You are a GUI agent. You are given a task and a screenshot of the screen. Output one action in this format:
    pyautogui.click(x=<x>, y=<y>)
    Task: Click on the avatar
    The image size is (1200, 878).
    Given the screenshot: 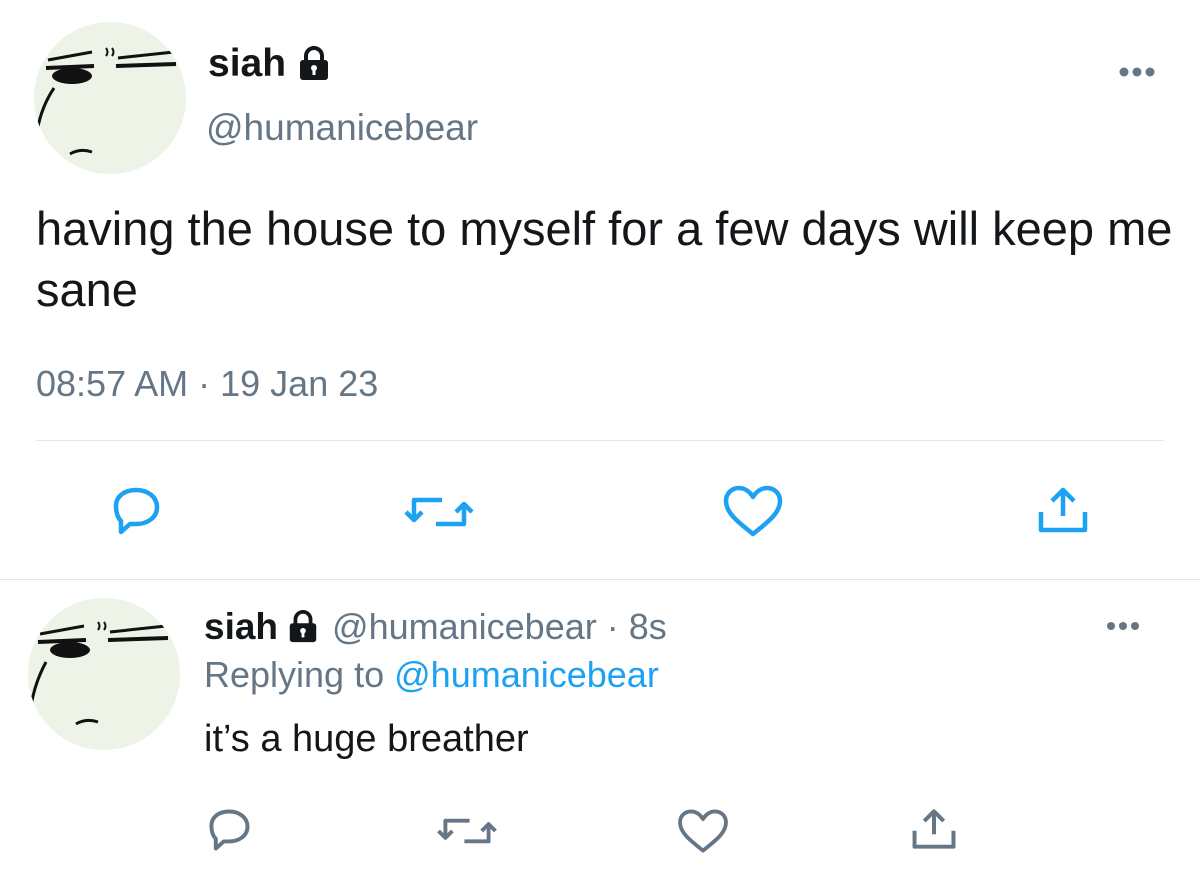 What is the action you would take?
    pyautogui.click(x=110, y=98)
    